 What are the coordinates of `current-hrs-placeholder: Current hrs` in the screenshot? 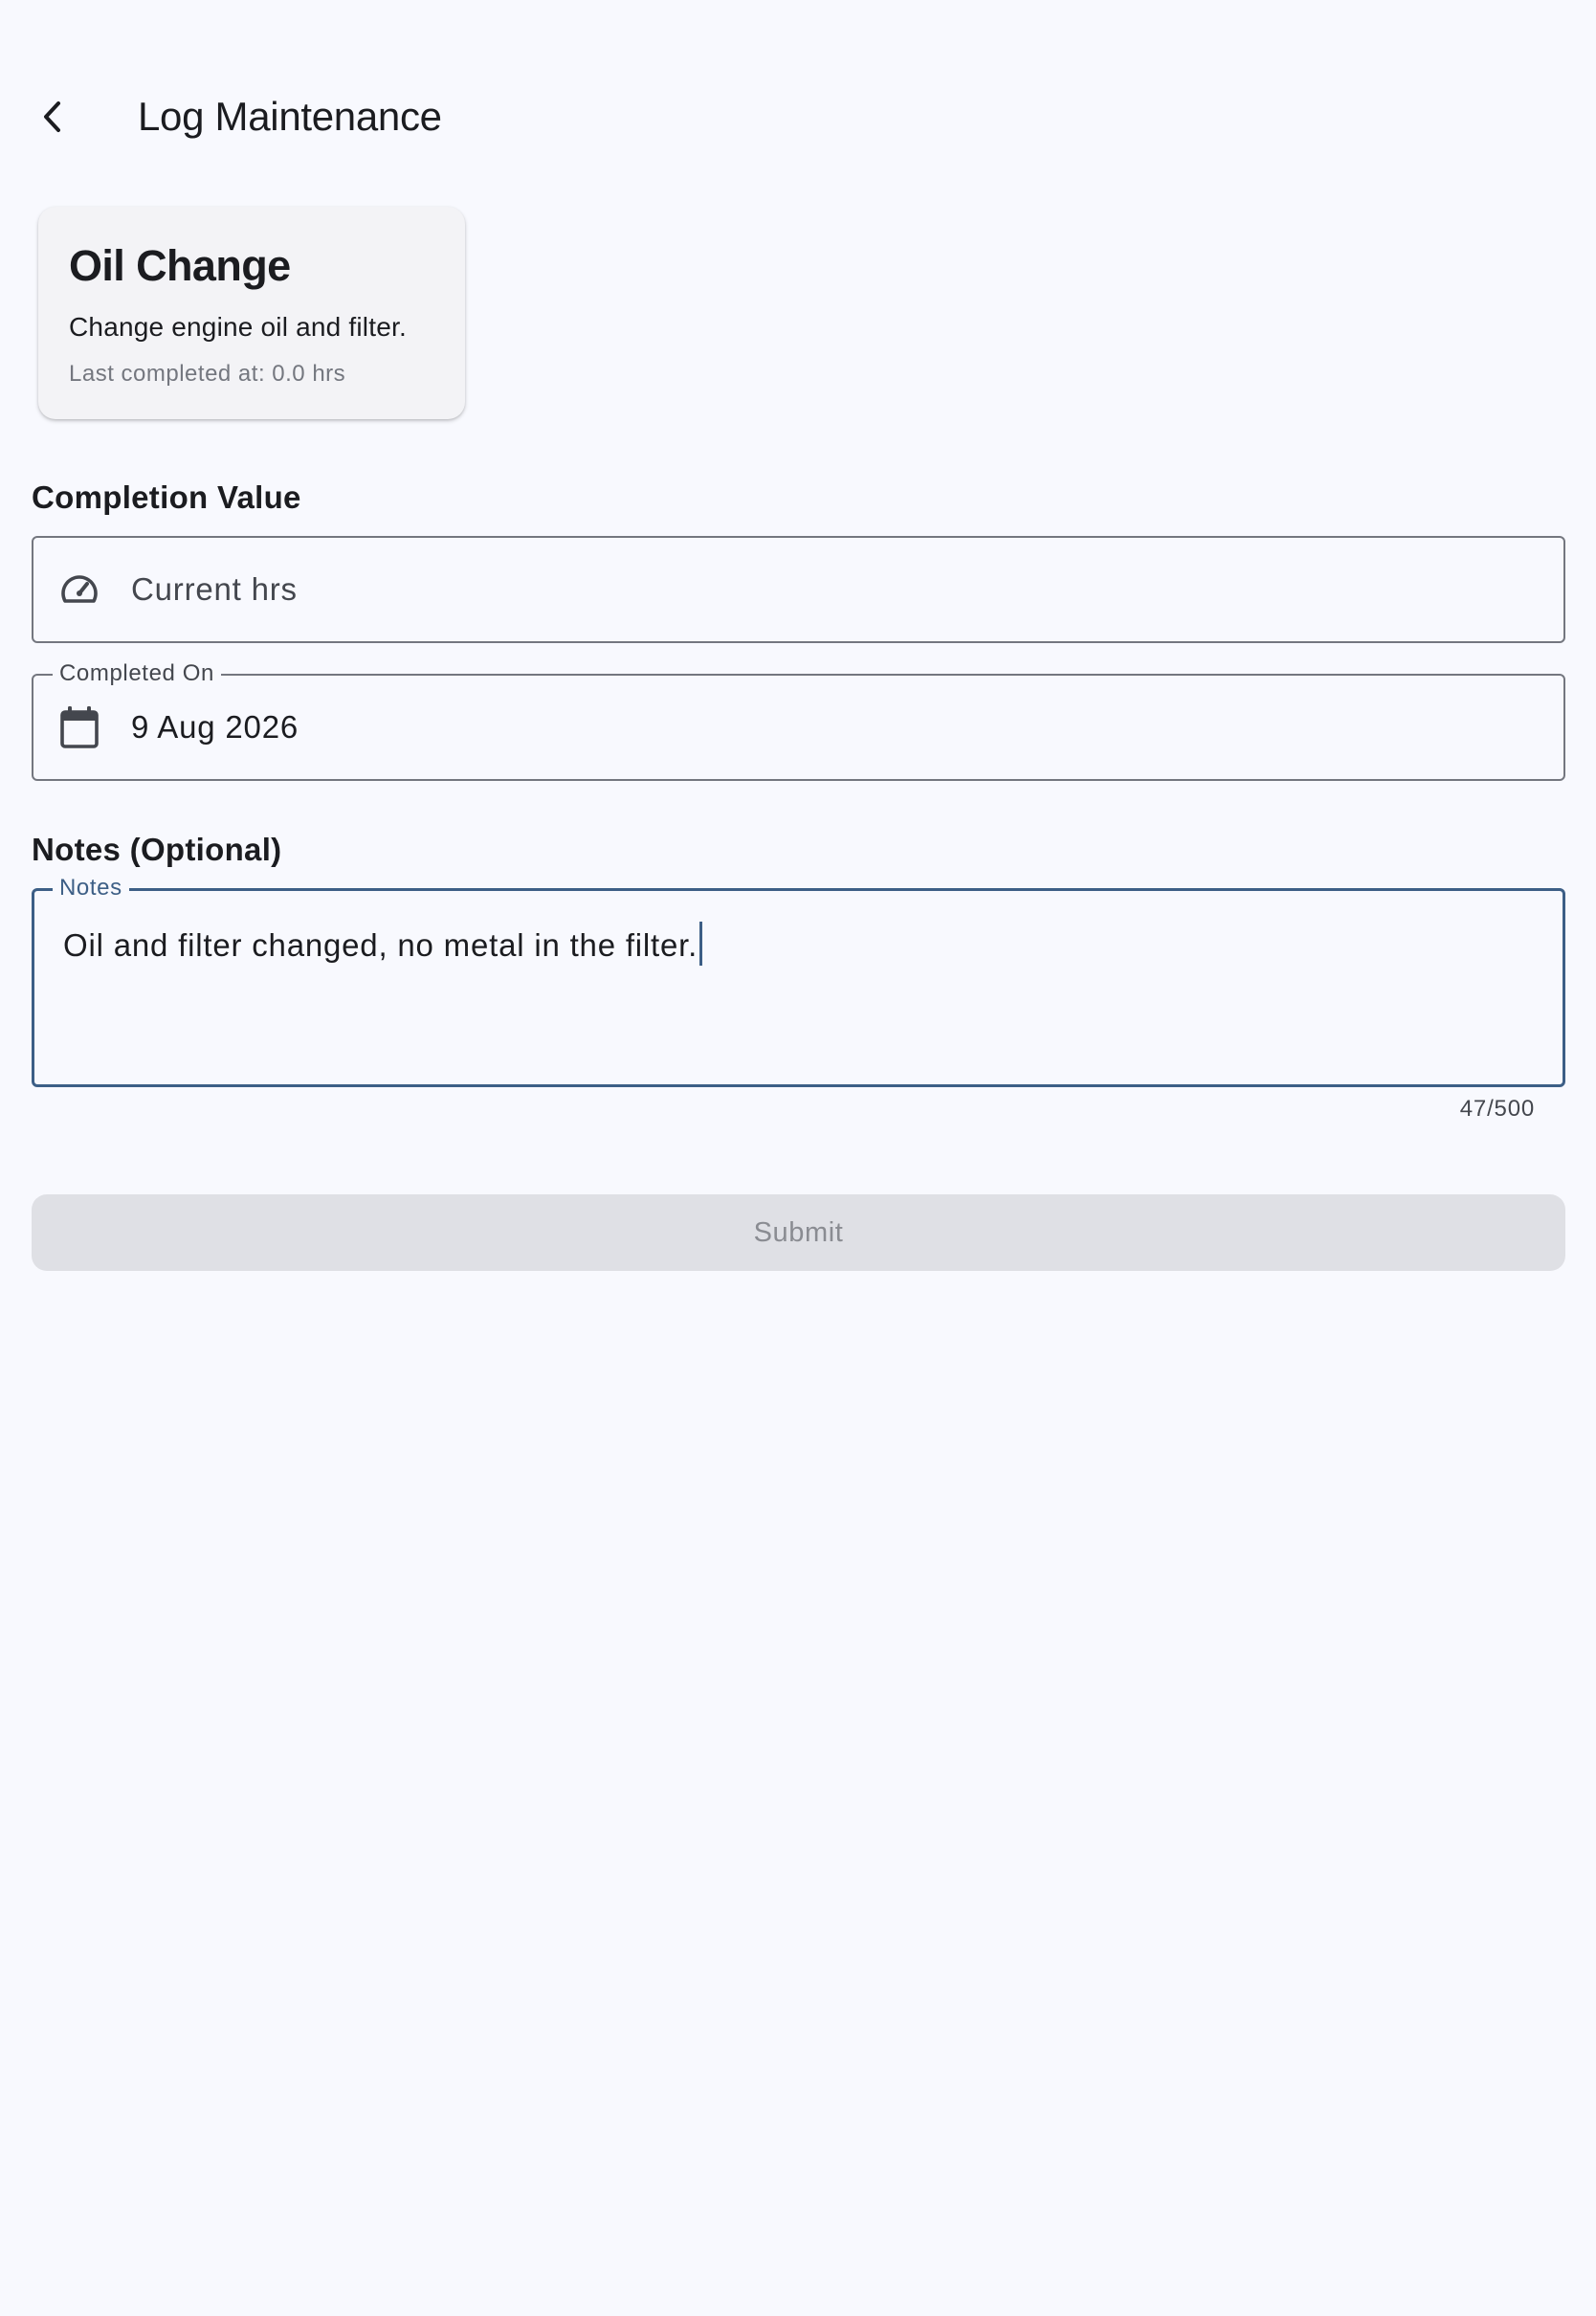 It's located at (215, 589).